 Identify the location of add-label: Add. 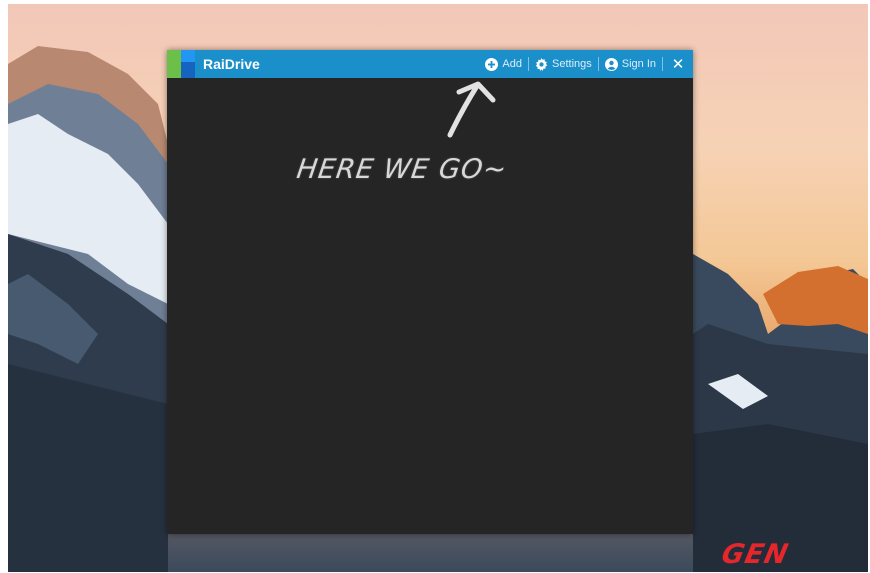
(512, 64).